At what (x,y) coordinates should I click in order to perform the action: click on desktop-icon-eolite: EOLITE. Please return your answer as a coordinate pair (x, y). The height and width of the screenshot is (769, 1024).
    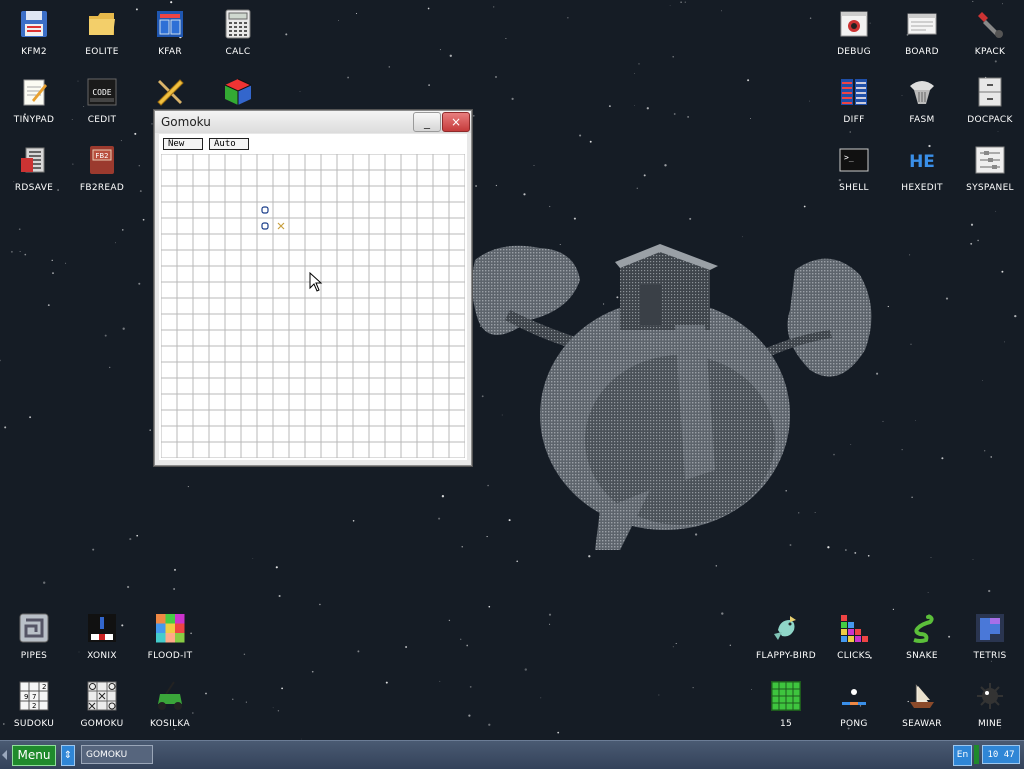
    Looking at the image, I should click on (102, 34).